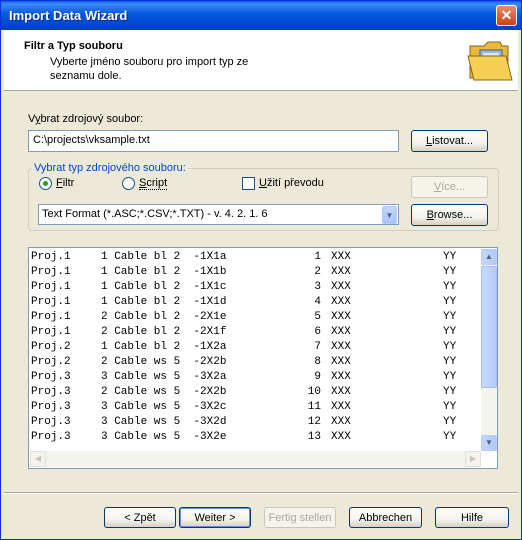  I want to click on help-button: Hilfe, so click(472, 517).